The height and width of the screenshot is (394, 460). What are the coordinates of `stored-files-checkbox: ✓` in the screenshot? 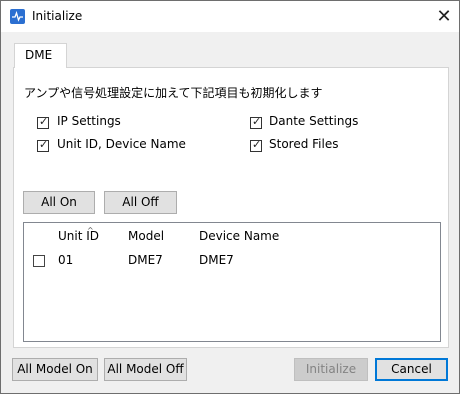 It's located at (256, 145).